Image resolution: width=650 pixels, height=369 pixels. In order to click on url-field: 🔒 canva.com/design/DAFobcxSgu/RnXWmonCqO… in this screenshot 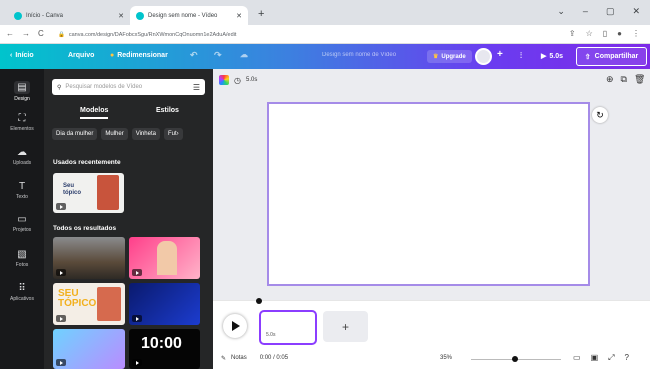, I will do `click(318, 34)`.